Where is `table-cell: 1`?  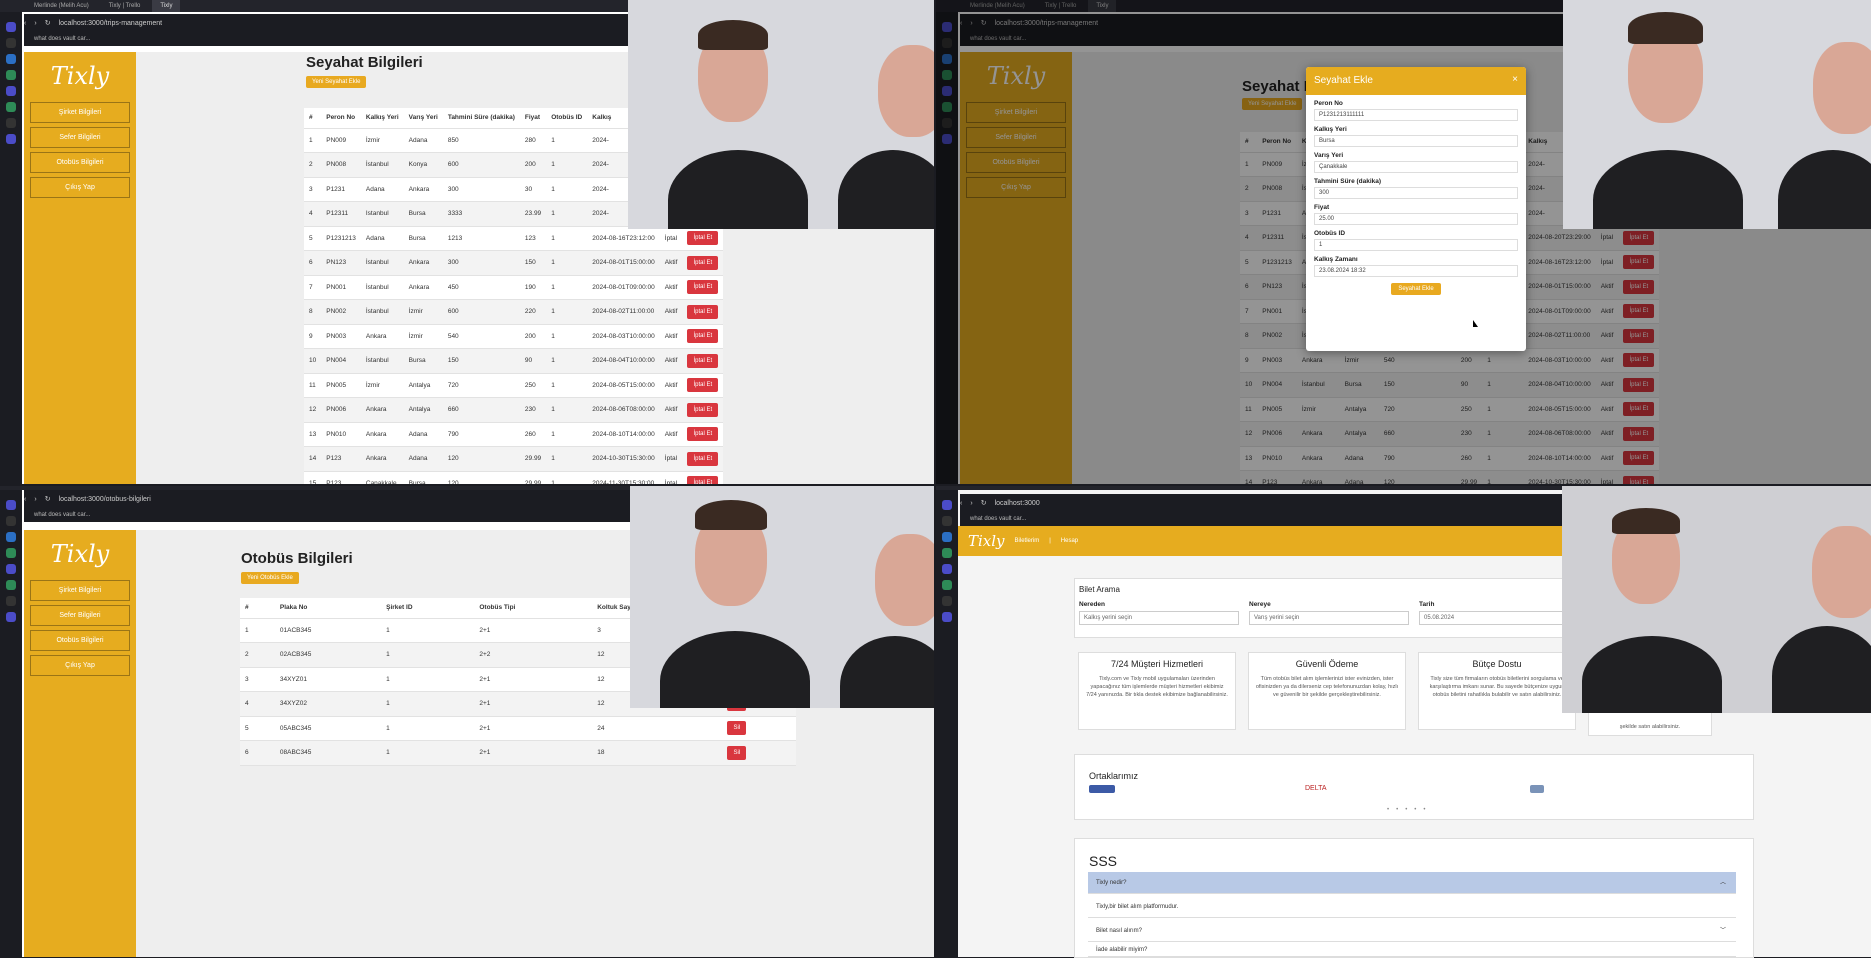
table-cell: 1 is located at coordinates (428, 728).